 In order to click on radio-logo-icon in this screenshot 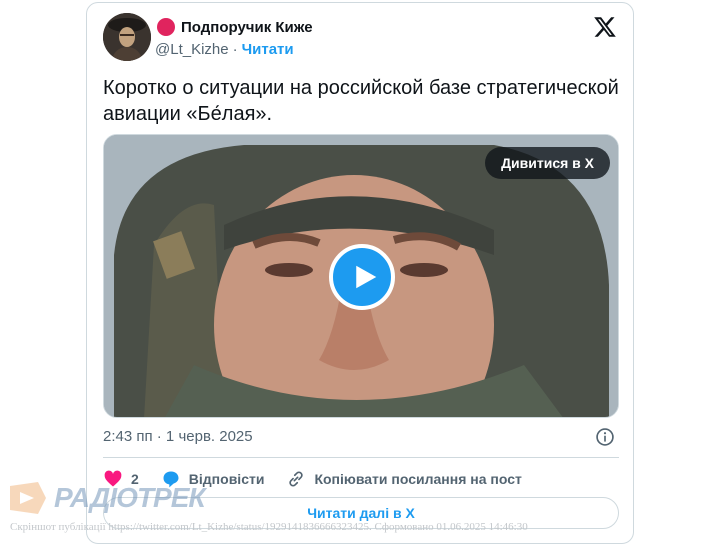, I will do `click(28, 498)`.